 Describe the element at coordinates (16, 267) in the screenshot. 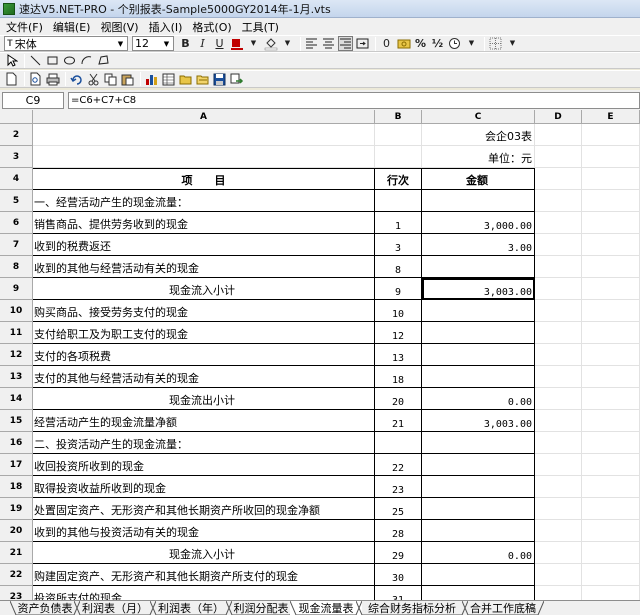

I see `row-header: 8` at that location.